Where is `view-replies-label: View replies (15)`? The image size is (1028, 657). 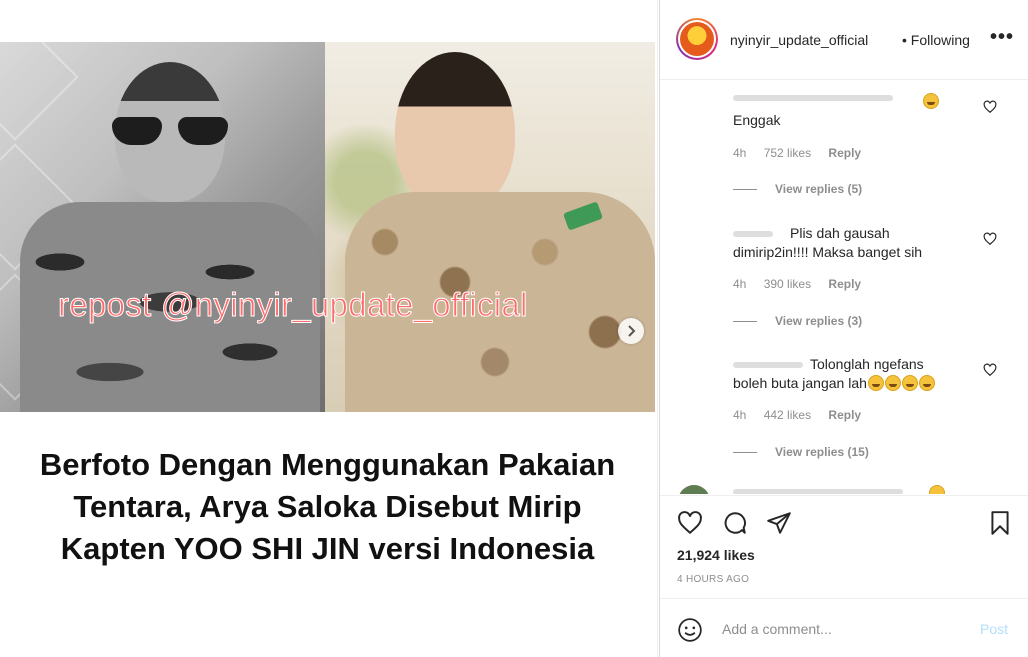
view-replies-label: View replies (15) is located at coordinates (822, 452).